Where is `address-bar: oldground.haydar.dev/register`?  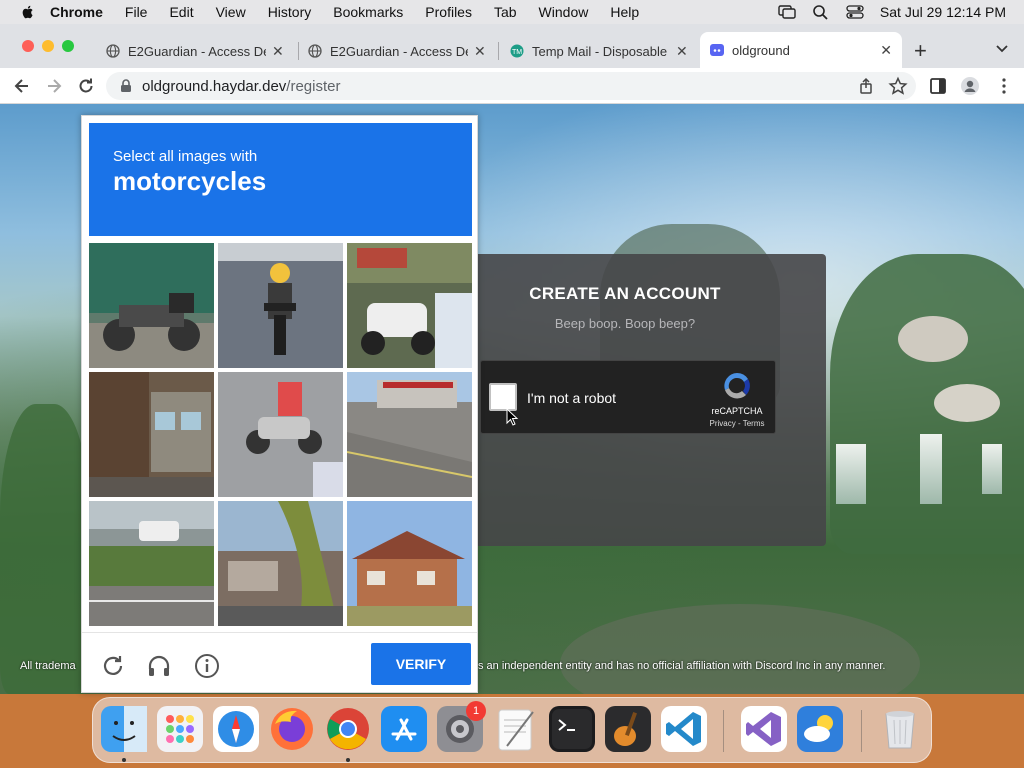
address-bar: oldground.haydar.dev/register is located at coordinates (511, 86).